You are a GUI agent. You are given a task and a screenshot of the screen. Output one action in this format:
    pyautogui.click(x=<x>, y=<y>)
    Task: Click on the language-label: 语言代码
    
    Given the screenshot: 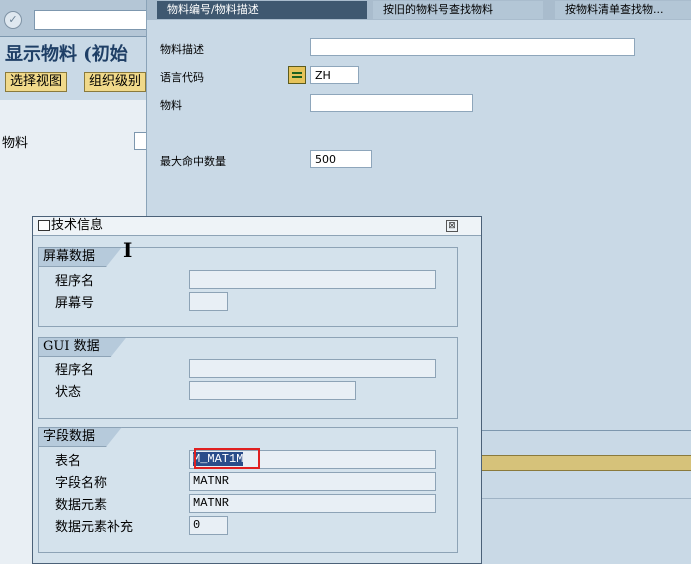 What is the action you would take?
    pyautogui.click(x=182, y=77)
    